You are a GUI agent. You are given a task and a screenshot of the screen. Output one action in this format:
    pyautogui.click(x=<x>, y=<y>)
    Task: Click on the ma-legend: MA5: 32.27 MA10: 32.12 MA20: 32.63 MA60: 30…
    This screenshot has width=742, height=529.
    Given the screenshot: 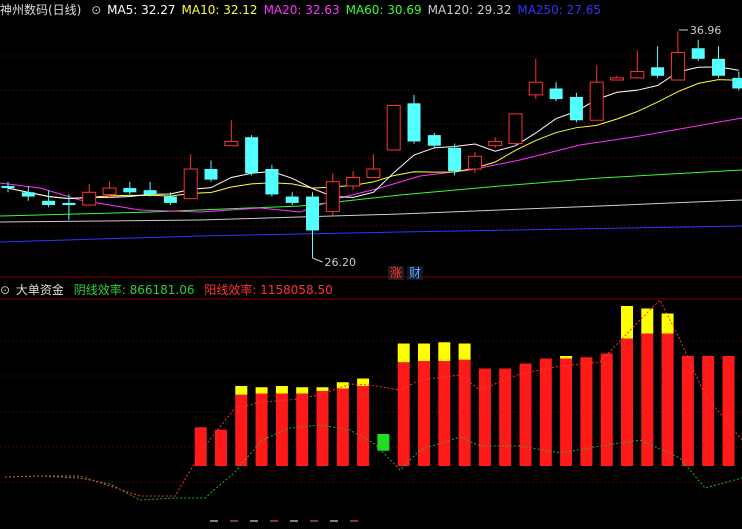 What is the action you would take?
    pyautogui.click(x=357, y=10)
    